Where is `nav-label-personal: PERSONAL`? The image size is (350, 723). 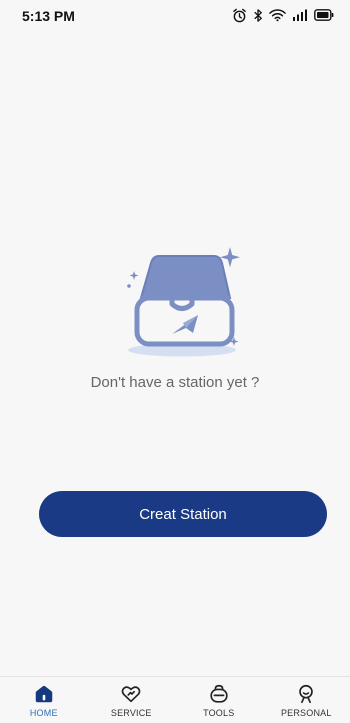 nav-label-personal: PERSONAL is located at coordinates (306, 713).